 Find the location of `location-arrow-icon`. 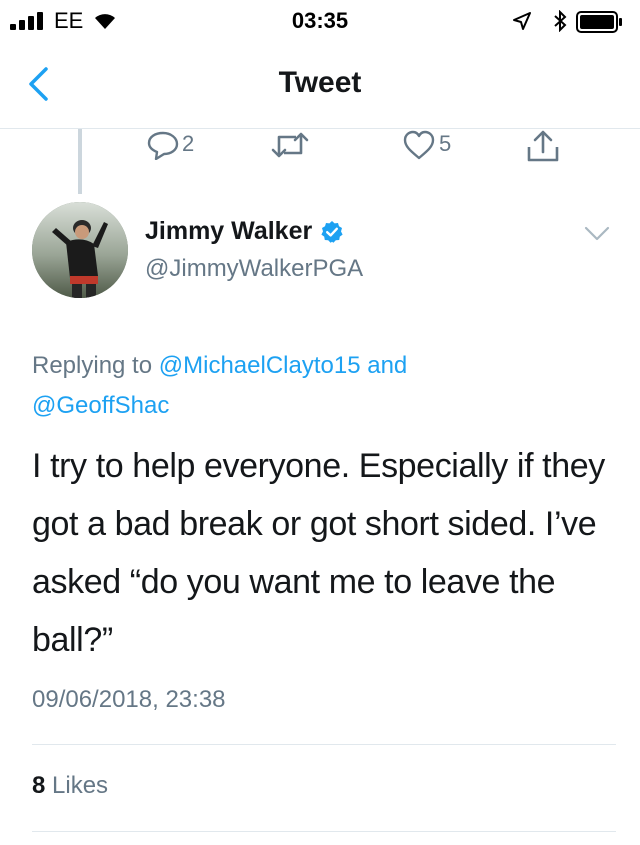

location-arrow-icon is located at coordinates (522, 21).